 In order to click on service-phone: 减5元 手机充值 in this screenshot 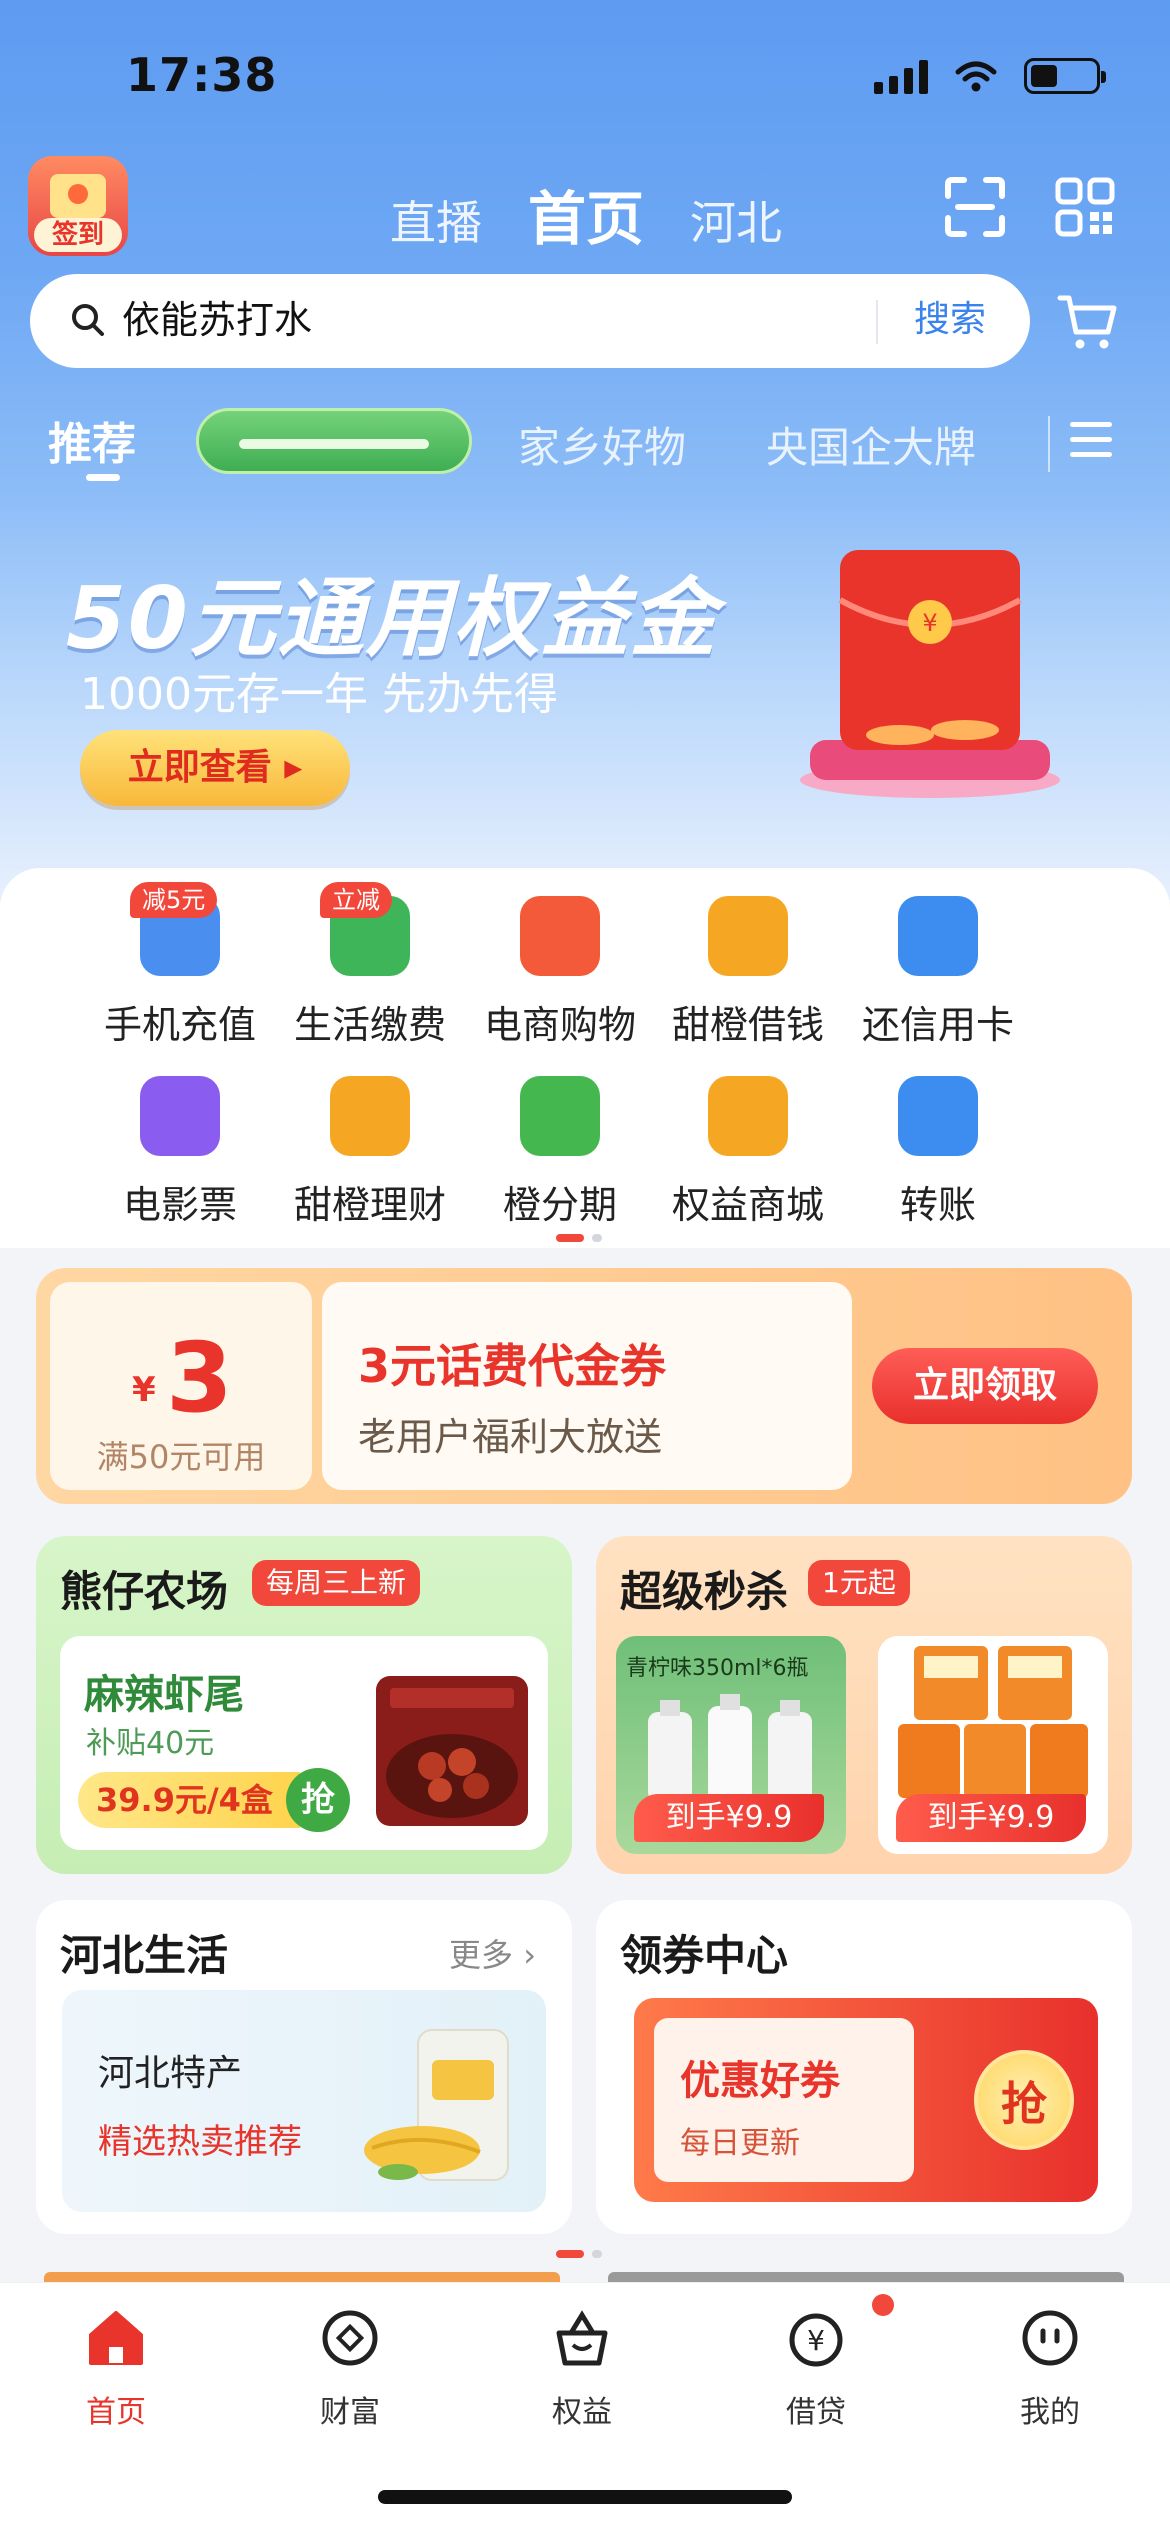, I will do `click(180, 965)`.